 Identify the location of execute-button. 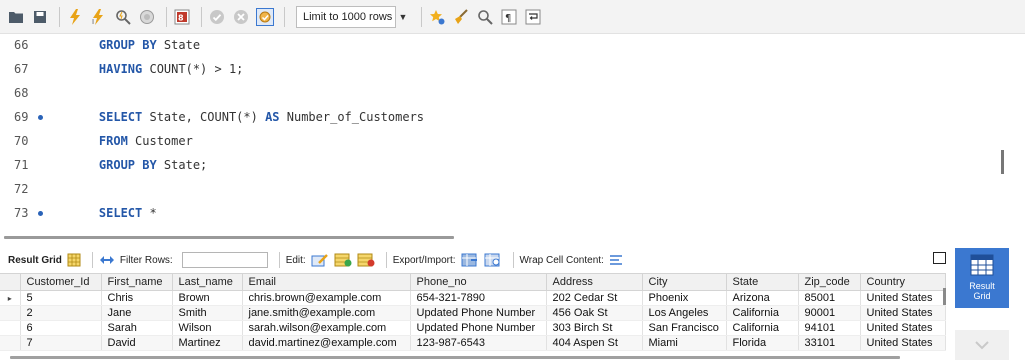
(75, 17).